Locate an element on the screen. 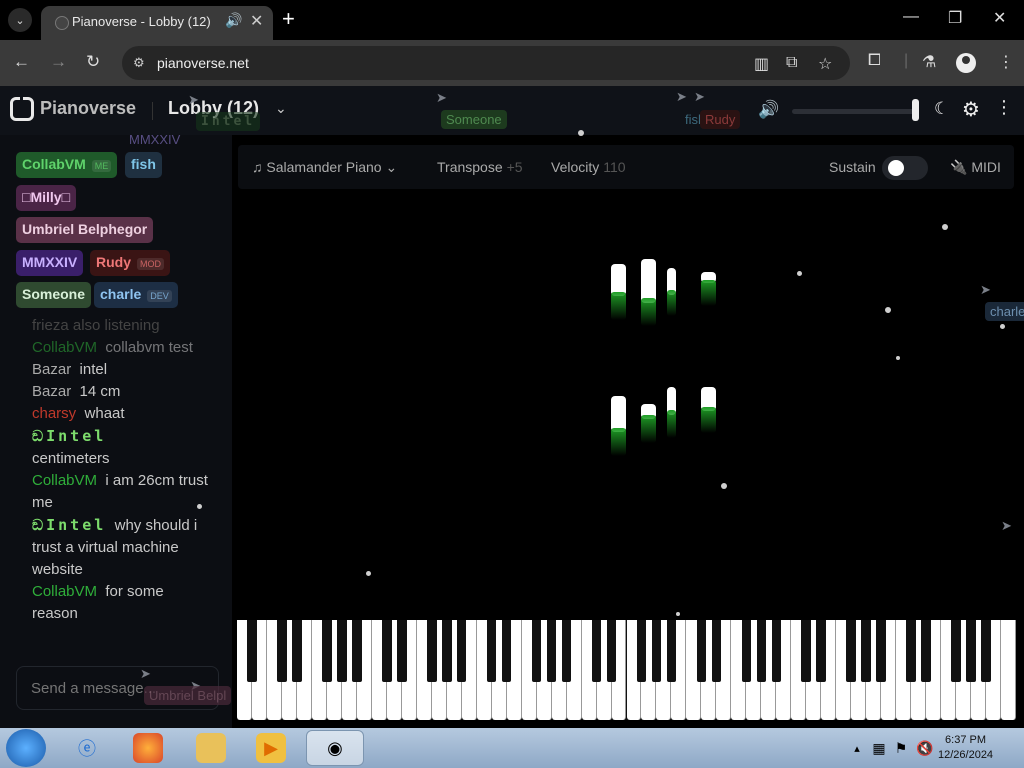 Image resolution: width=1024 pixels, height=768 pixels. browser-tab: Pianoverse - Lobby (12) 🔊 ✕ is located at coordinates (157, 23).